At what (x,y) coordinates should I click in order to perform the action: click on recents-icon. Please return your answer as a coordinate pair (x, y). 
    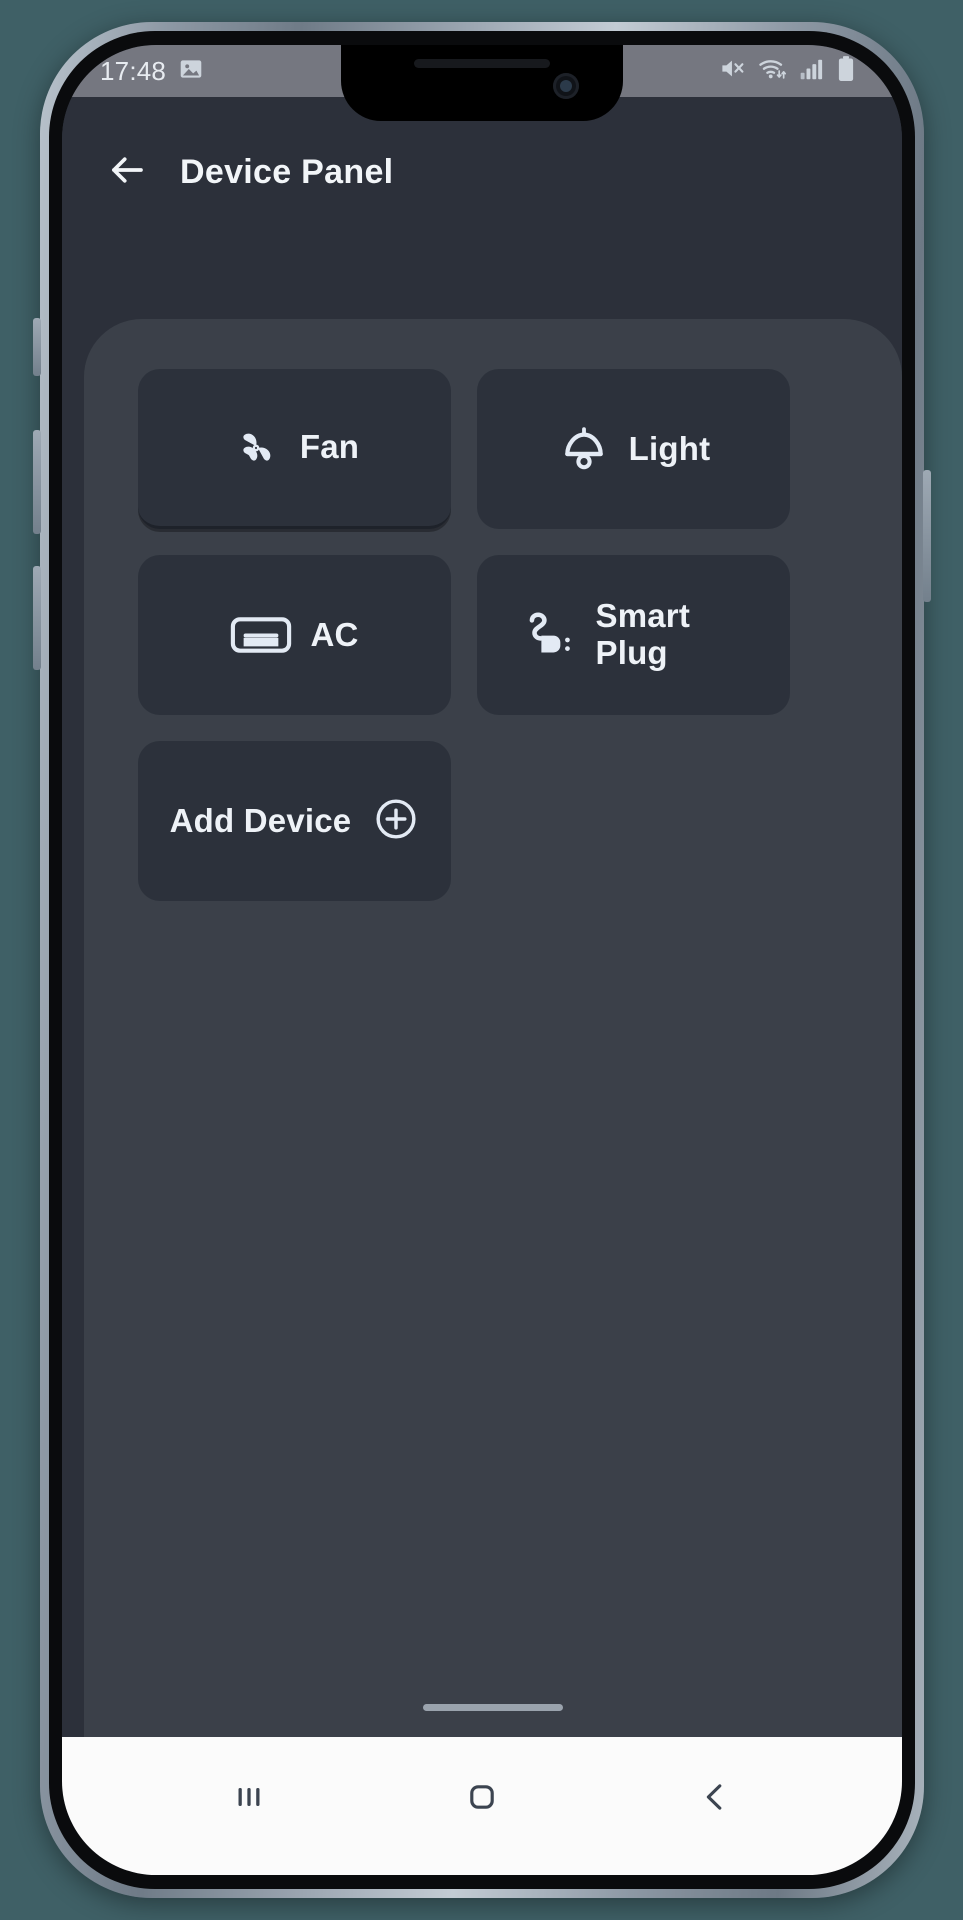
    Looking at the image, I should click on (249, 1799).